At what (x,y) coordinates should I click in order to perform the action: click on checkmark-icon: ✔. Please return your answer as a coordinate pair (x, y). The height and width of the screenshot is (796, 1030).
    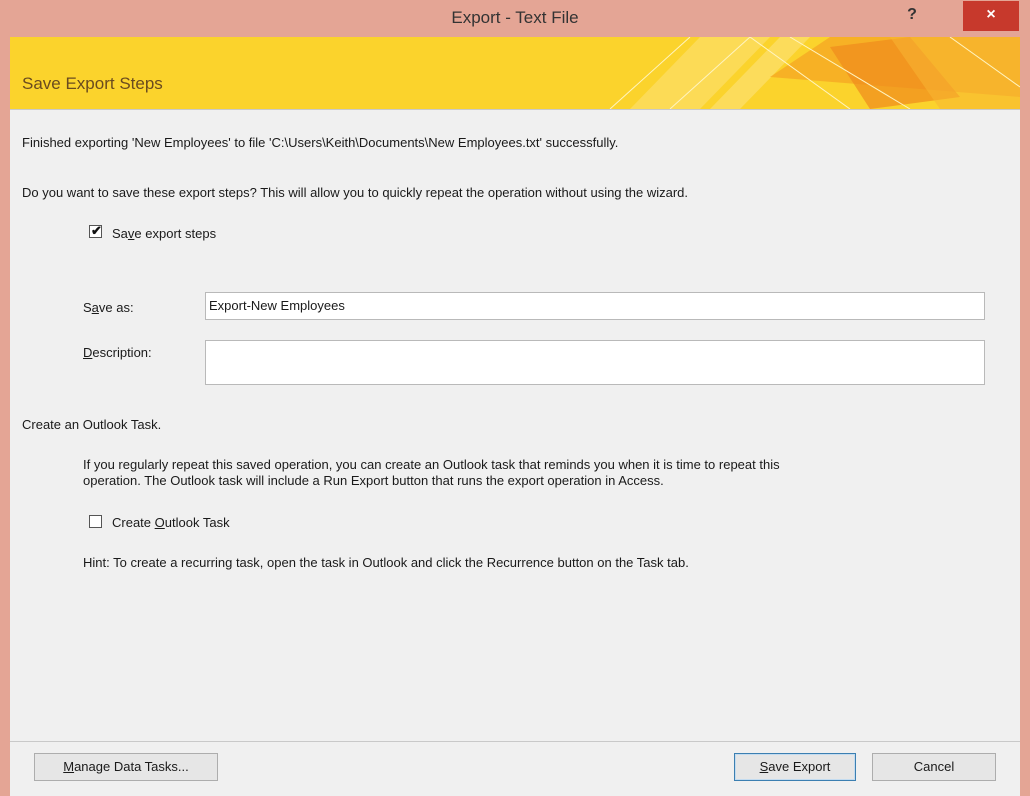
    Looking at the image, I should click on (96, 230).